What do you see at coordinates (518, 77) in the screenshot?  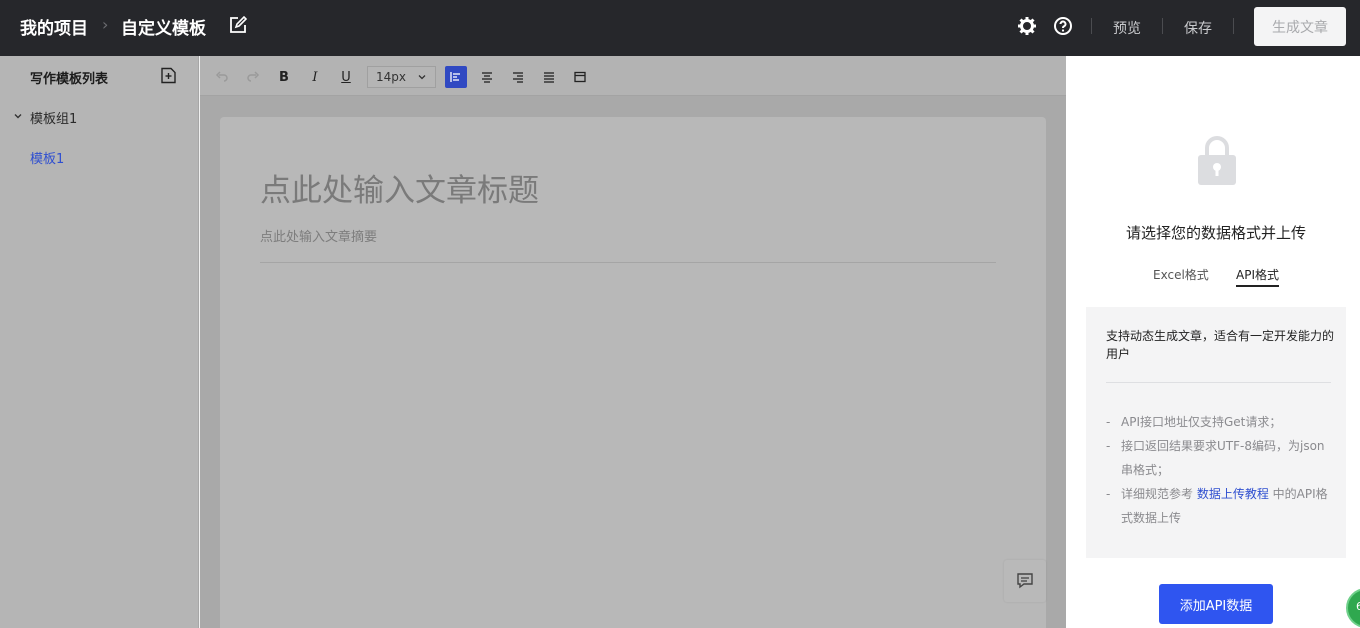 I see `align-right-icon` at bounding box center [518, 77].